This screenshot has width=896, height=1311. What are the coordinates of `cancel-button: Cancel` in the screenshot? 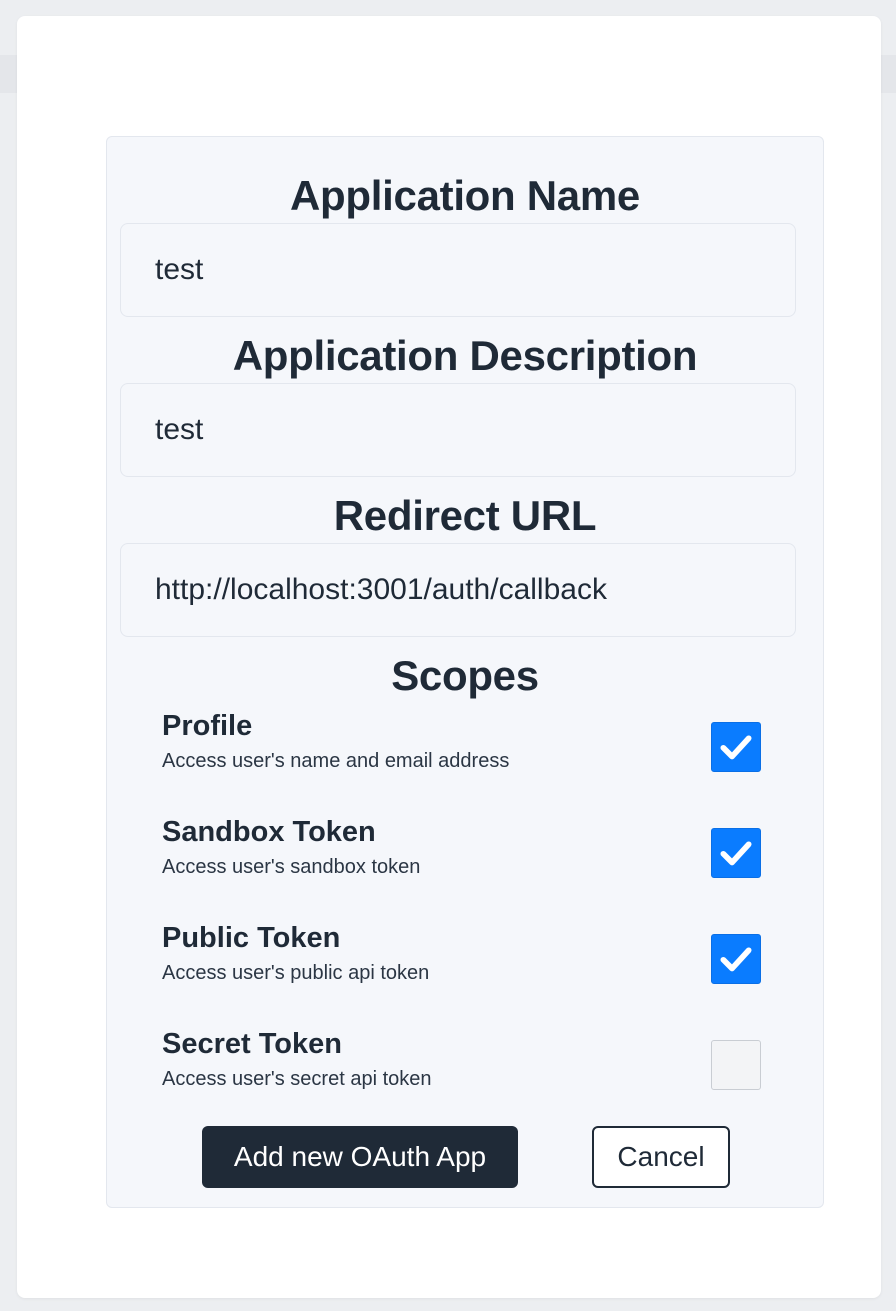 It's located at (661, 1157).